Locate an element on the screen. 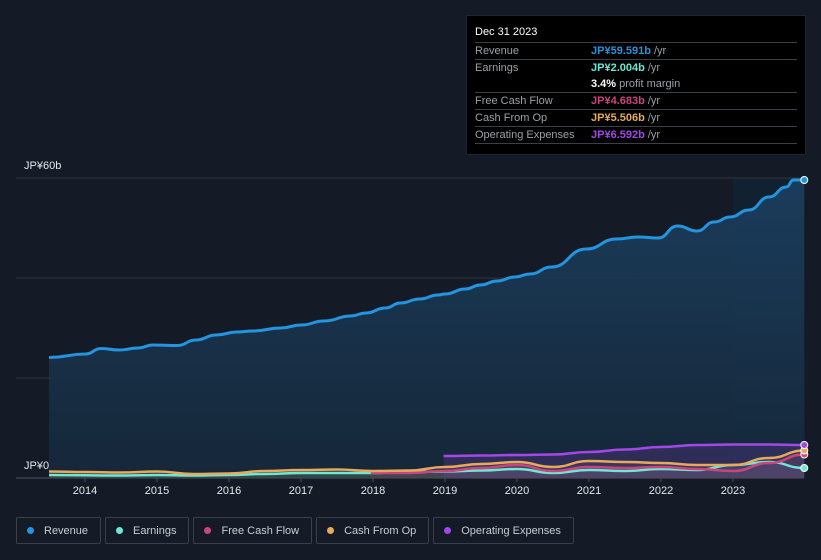  tooltip-date: Dec 31 2023 is located at coordinates (636, 33).